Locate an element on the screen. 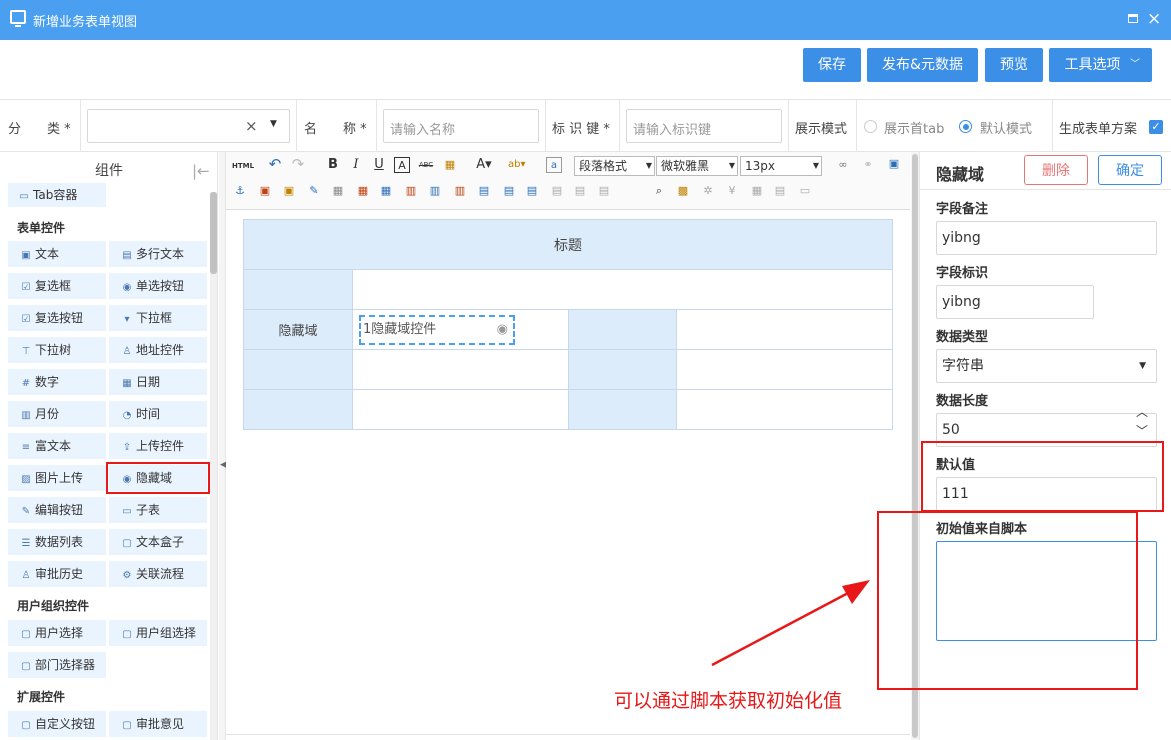 The image size is (1171, 740). delete-row-icon: ▤ is located at coordinates (484, 191).